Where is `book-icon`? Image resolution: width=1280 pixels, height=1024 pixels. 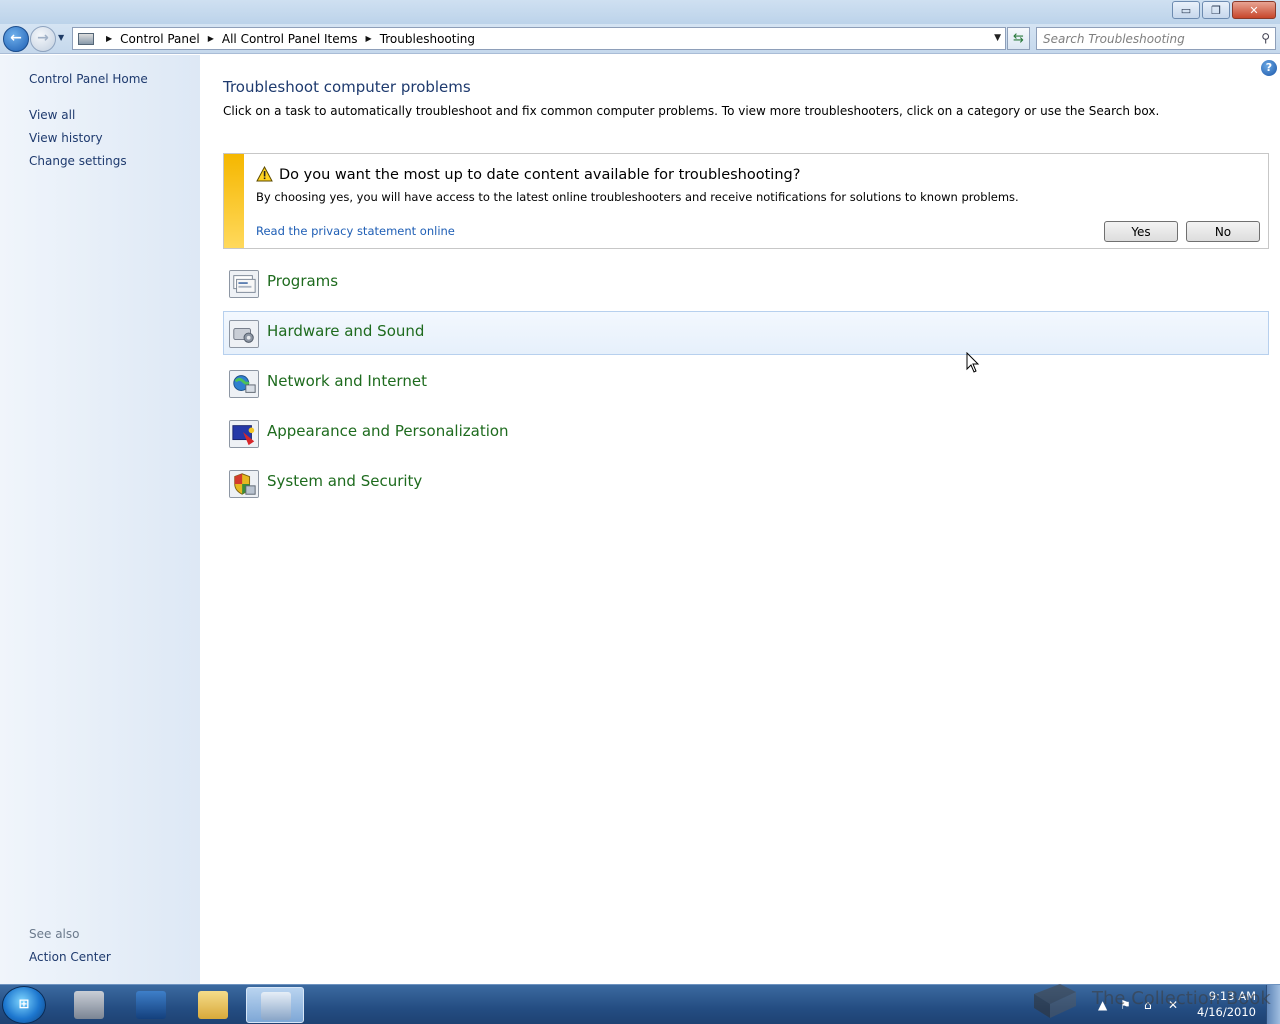
book-icon is located at coordinates (1055, 1001).